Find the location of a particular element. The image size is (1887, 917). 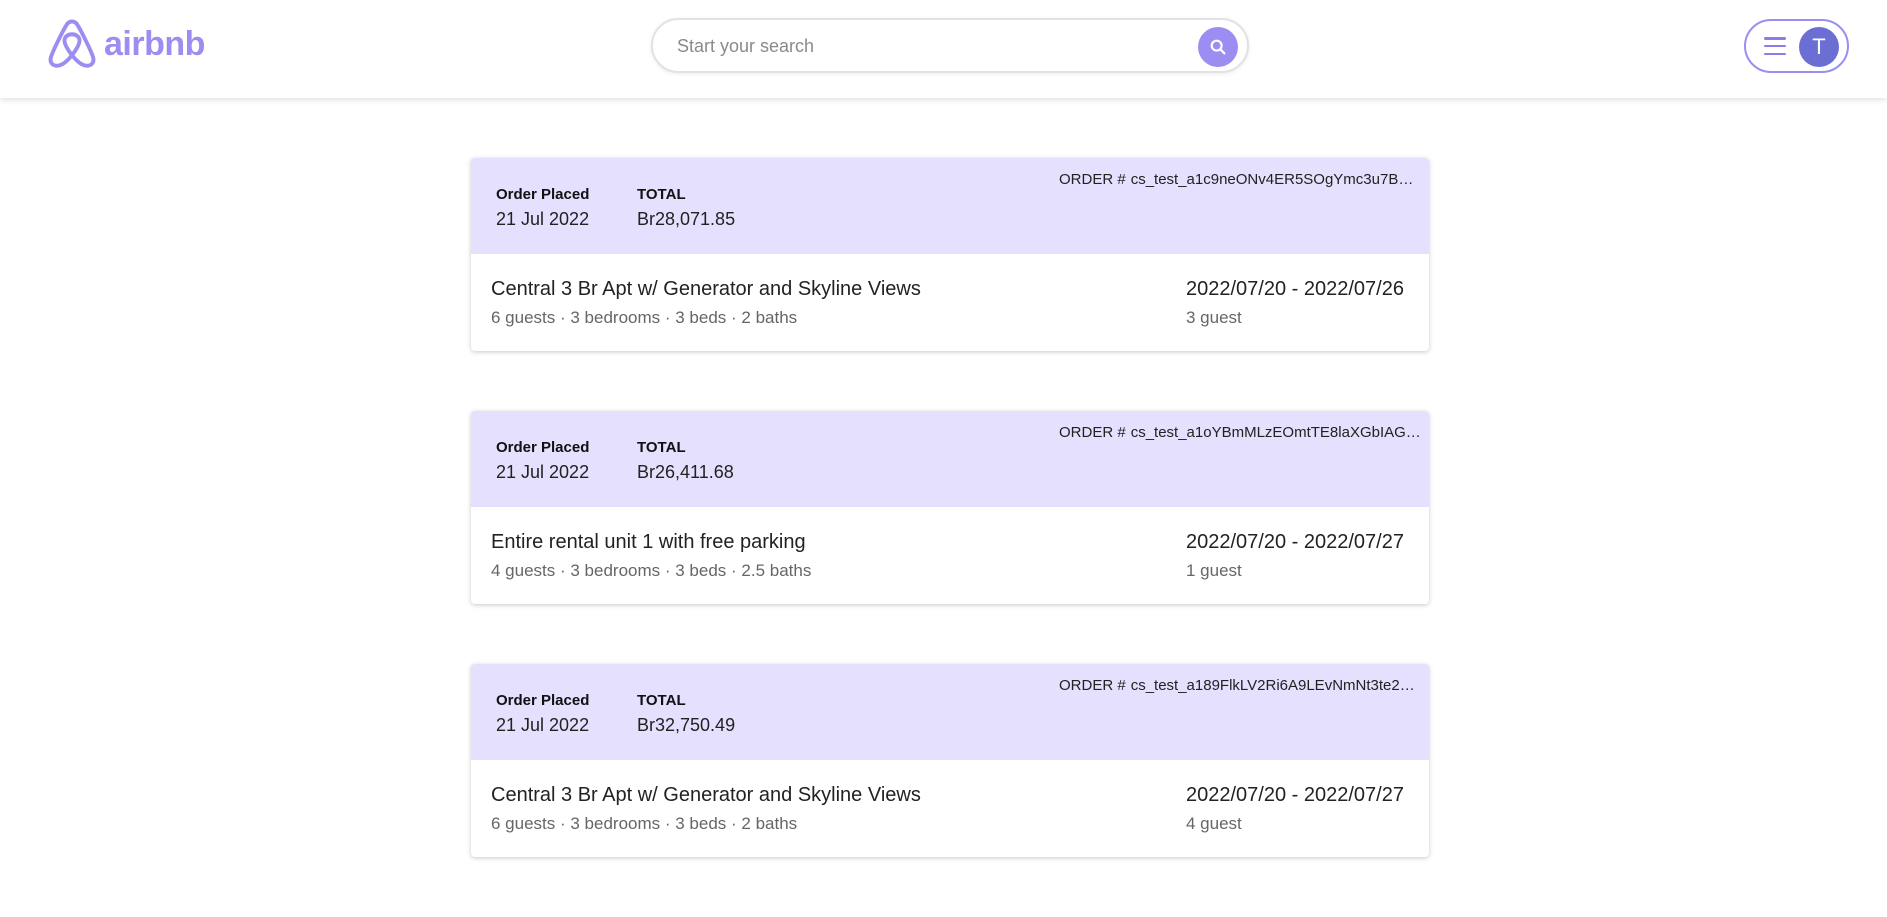

search-icon is located at coordinates (1218, 47).